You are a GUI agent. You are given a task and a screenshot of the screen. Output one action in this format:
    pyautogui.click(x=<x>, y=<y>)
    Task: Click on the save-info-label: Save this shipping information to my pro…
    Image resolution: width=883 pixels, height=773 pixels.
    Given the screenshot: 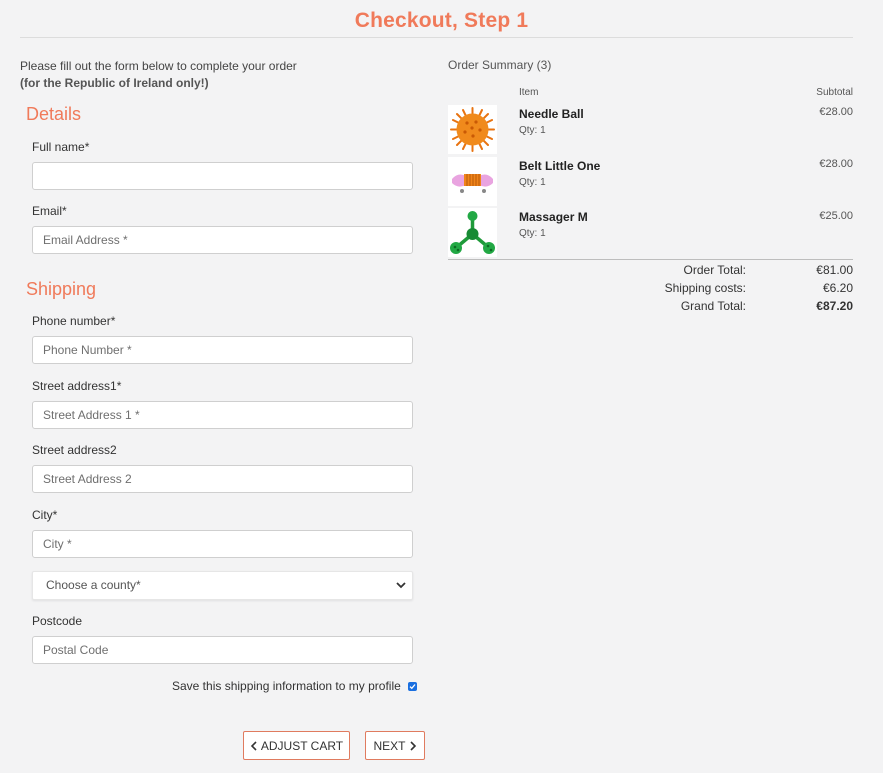 What is the action you would take?
    pyautogui.click(x=286, y=686)
    